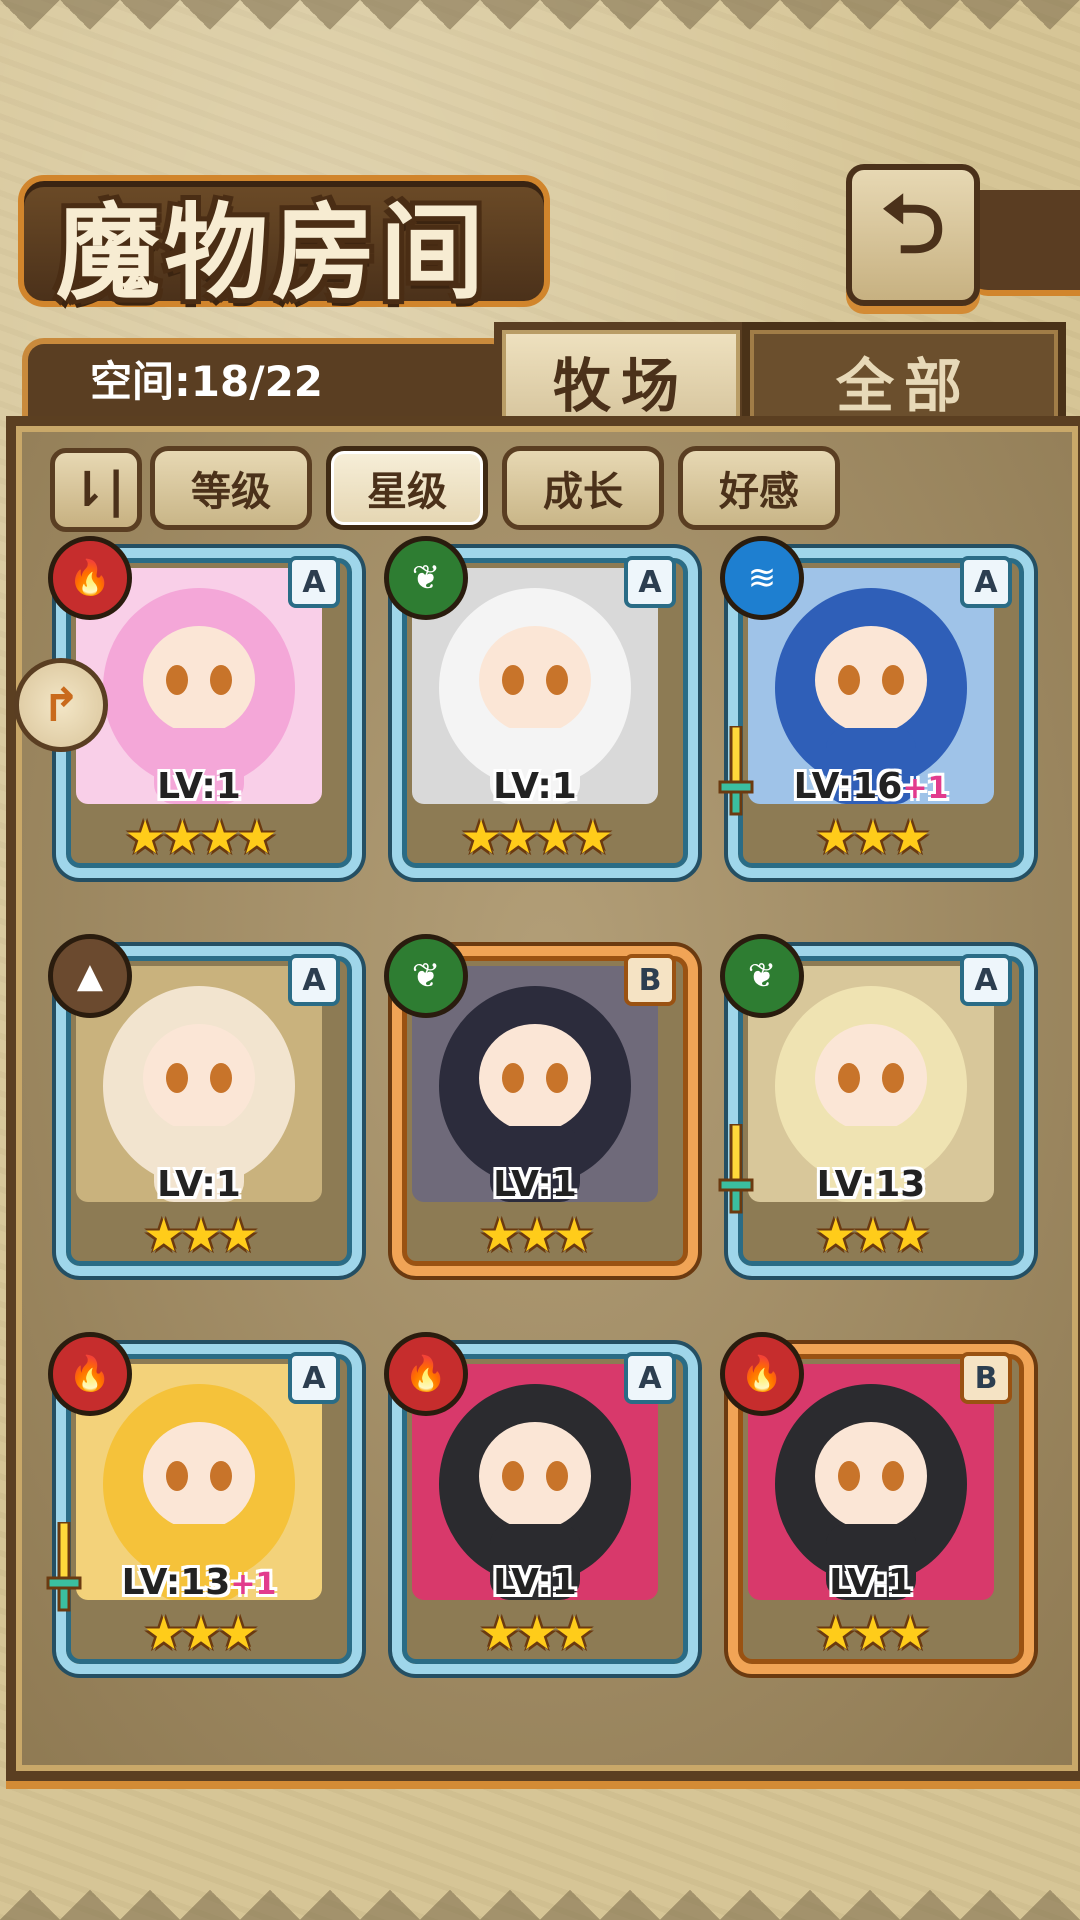  I want to click on level-label: LV:13, so click(871, 1184).